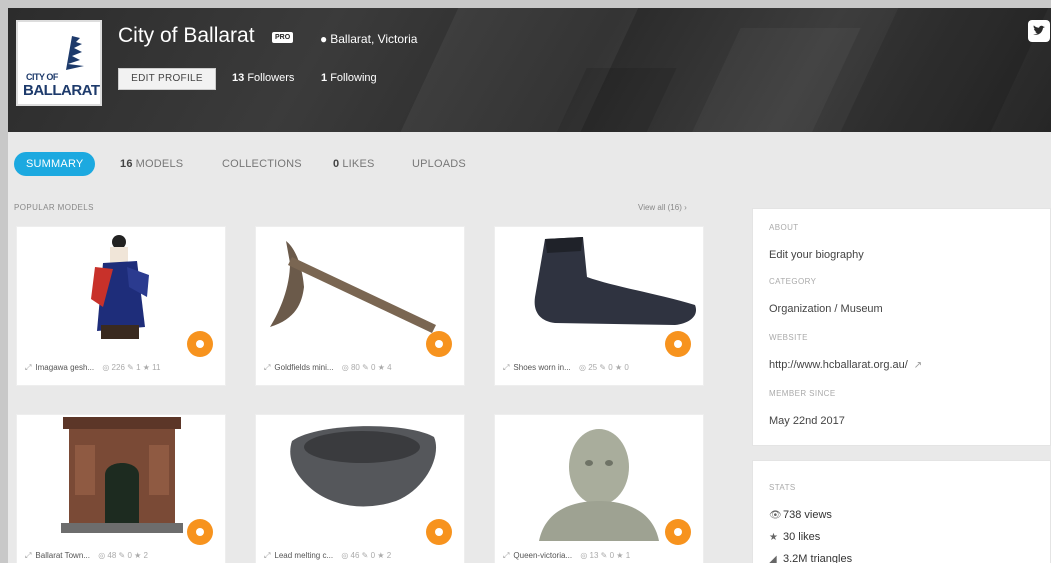 This screenshot has height=563, width=1051. Describe the element at coordinates (599, 488) in the screenshot. I see `model-card: ⤢ Queen-victoria... ◎ 13 ✎ 0 ★ 1` at that location.